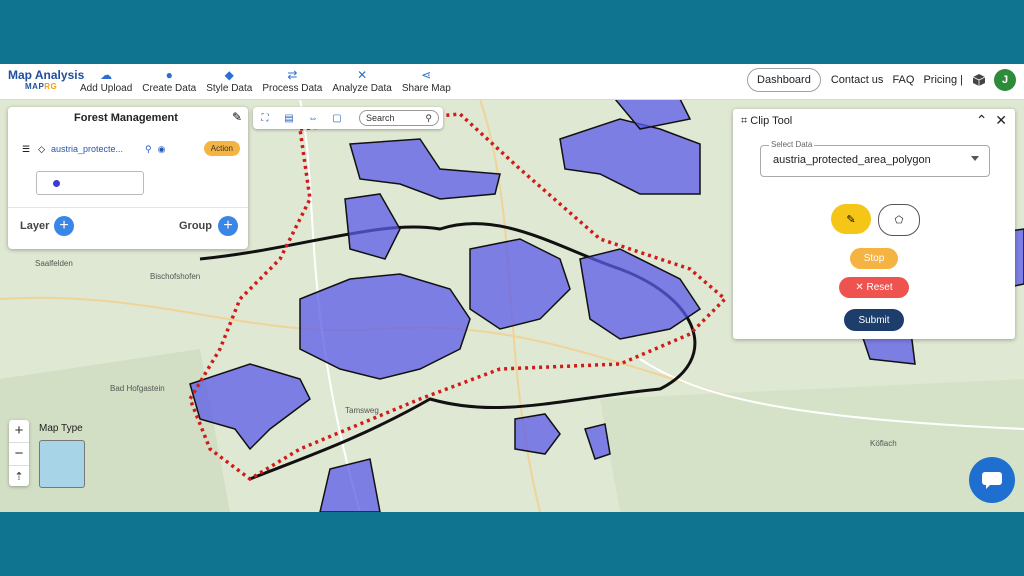 This screenshot has height=576, width=1024. I want to click on north-arrow-icon: ⇡, so click(19, 477).